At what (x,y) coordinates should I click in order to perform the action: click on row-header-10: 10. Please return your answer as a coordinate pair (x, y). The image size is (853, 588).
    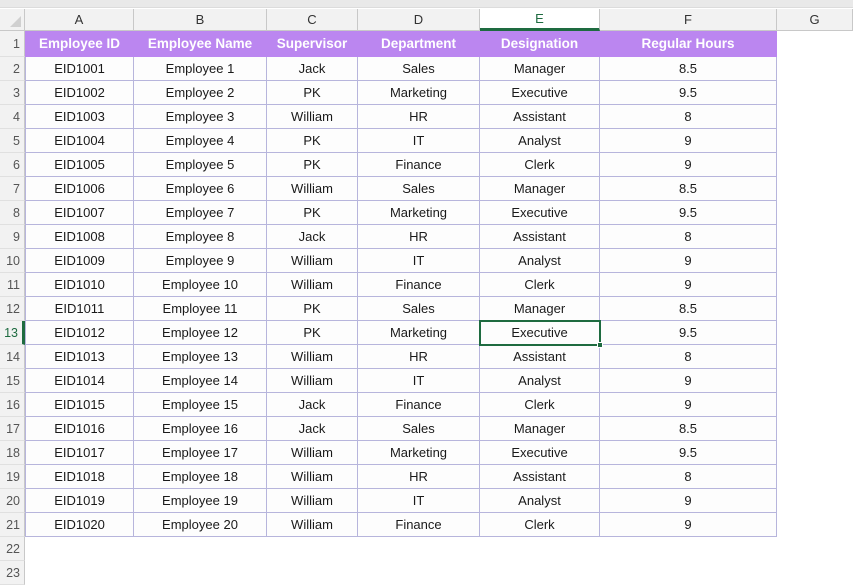
    Looking at the image, I should click on (12, 261).